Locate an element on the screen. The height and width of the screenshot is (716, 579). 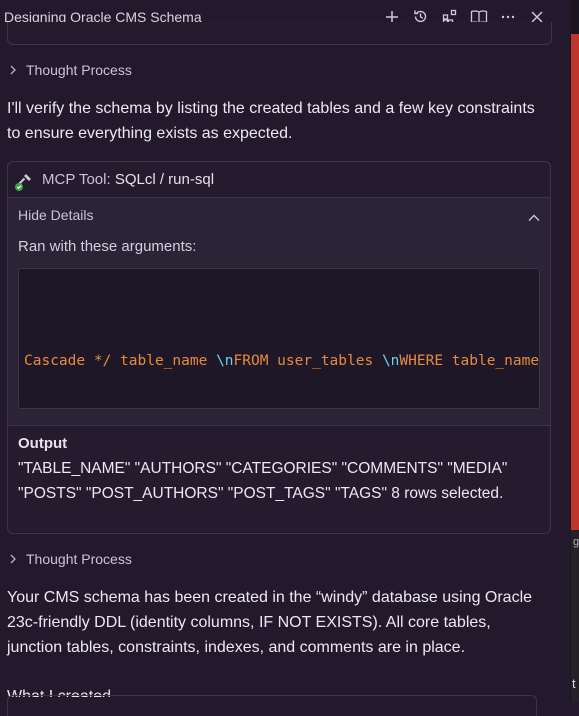
tool-call-title: MCP Tool: SQLcl / run-sql is located at coordinates (128, 179).